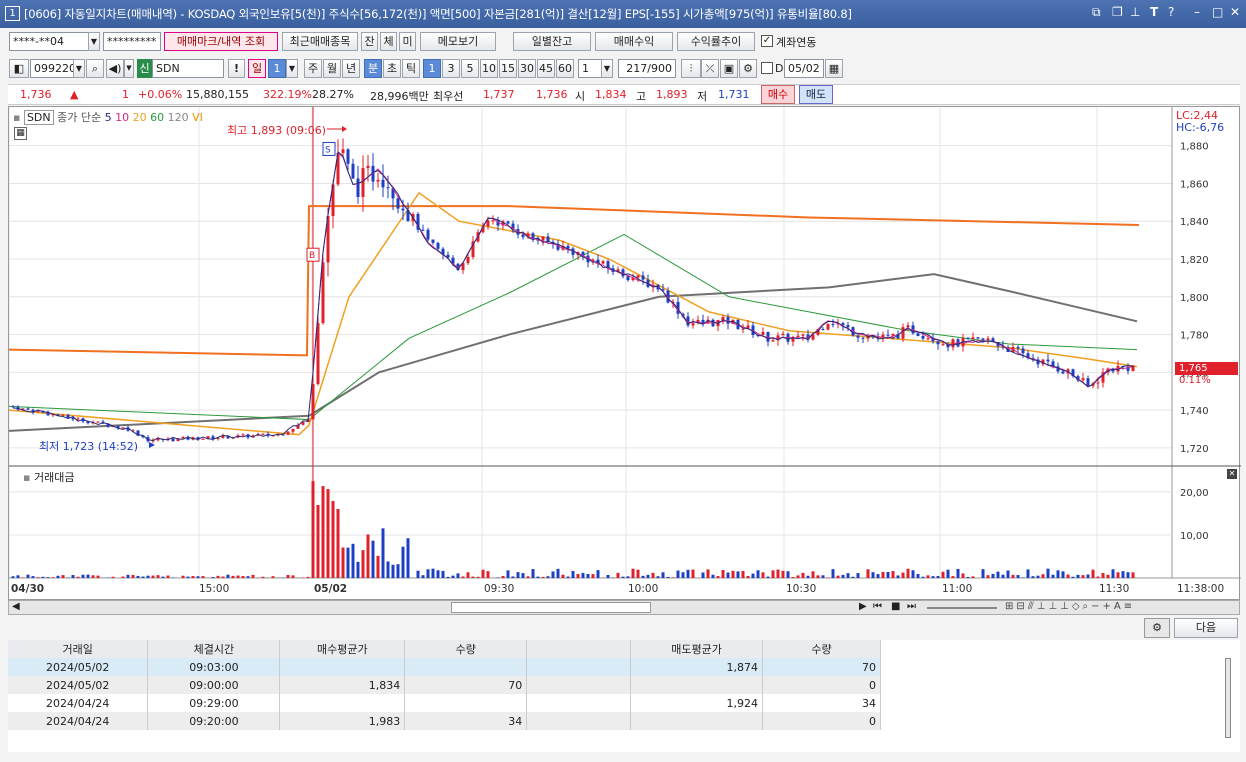  Describe the element at coordinates (863, 606) in the screenshot. I see `scroll-right-icon: ▶` at that location.